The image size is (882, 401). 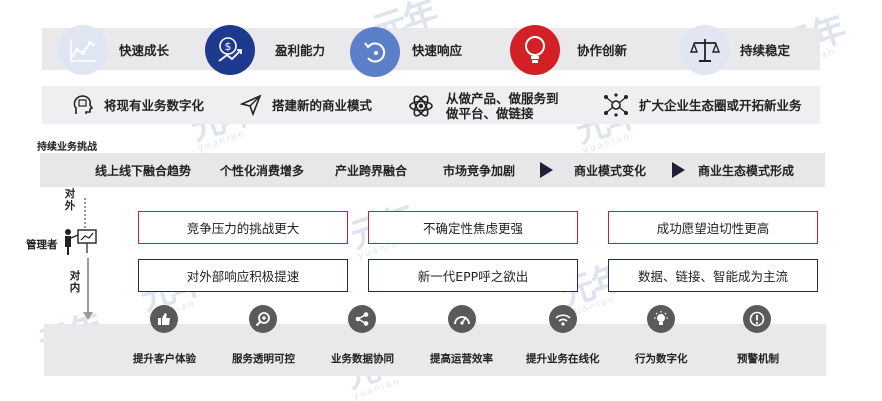 I want to click on money-growth-icon: $, so click(x=230, y=50).